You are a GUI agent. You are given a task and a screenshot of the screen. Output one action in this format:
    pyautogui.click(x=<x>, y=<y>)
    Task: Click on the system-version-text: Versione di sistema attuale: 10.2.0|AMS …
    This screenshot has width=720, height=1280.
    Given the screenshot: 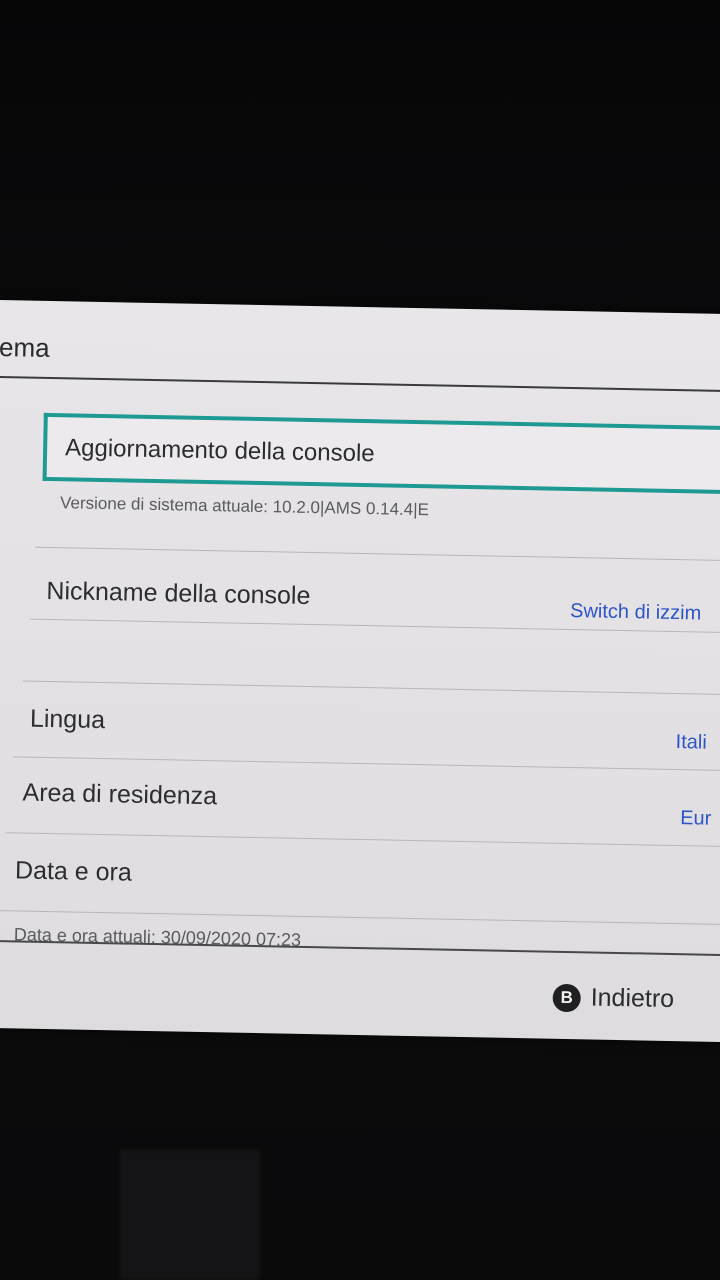 What is the action you would take?
    pyautogui.click(x=244, y=506)
    